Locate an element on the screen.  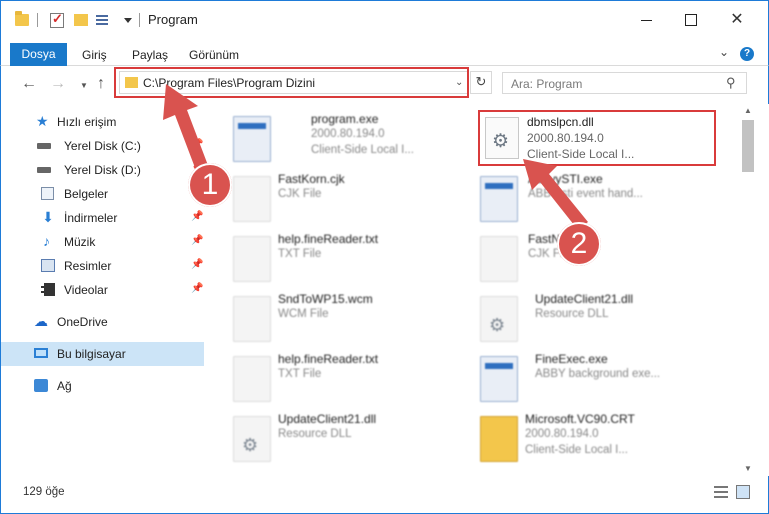
scroll-up-icon: ▲ is located at coordinates (748, 110).